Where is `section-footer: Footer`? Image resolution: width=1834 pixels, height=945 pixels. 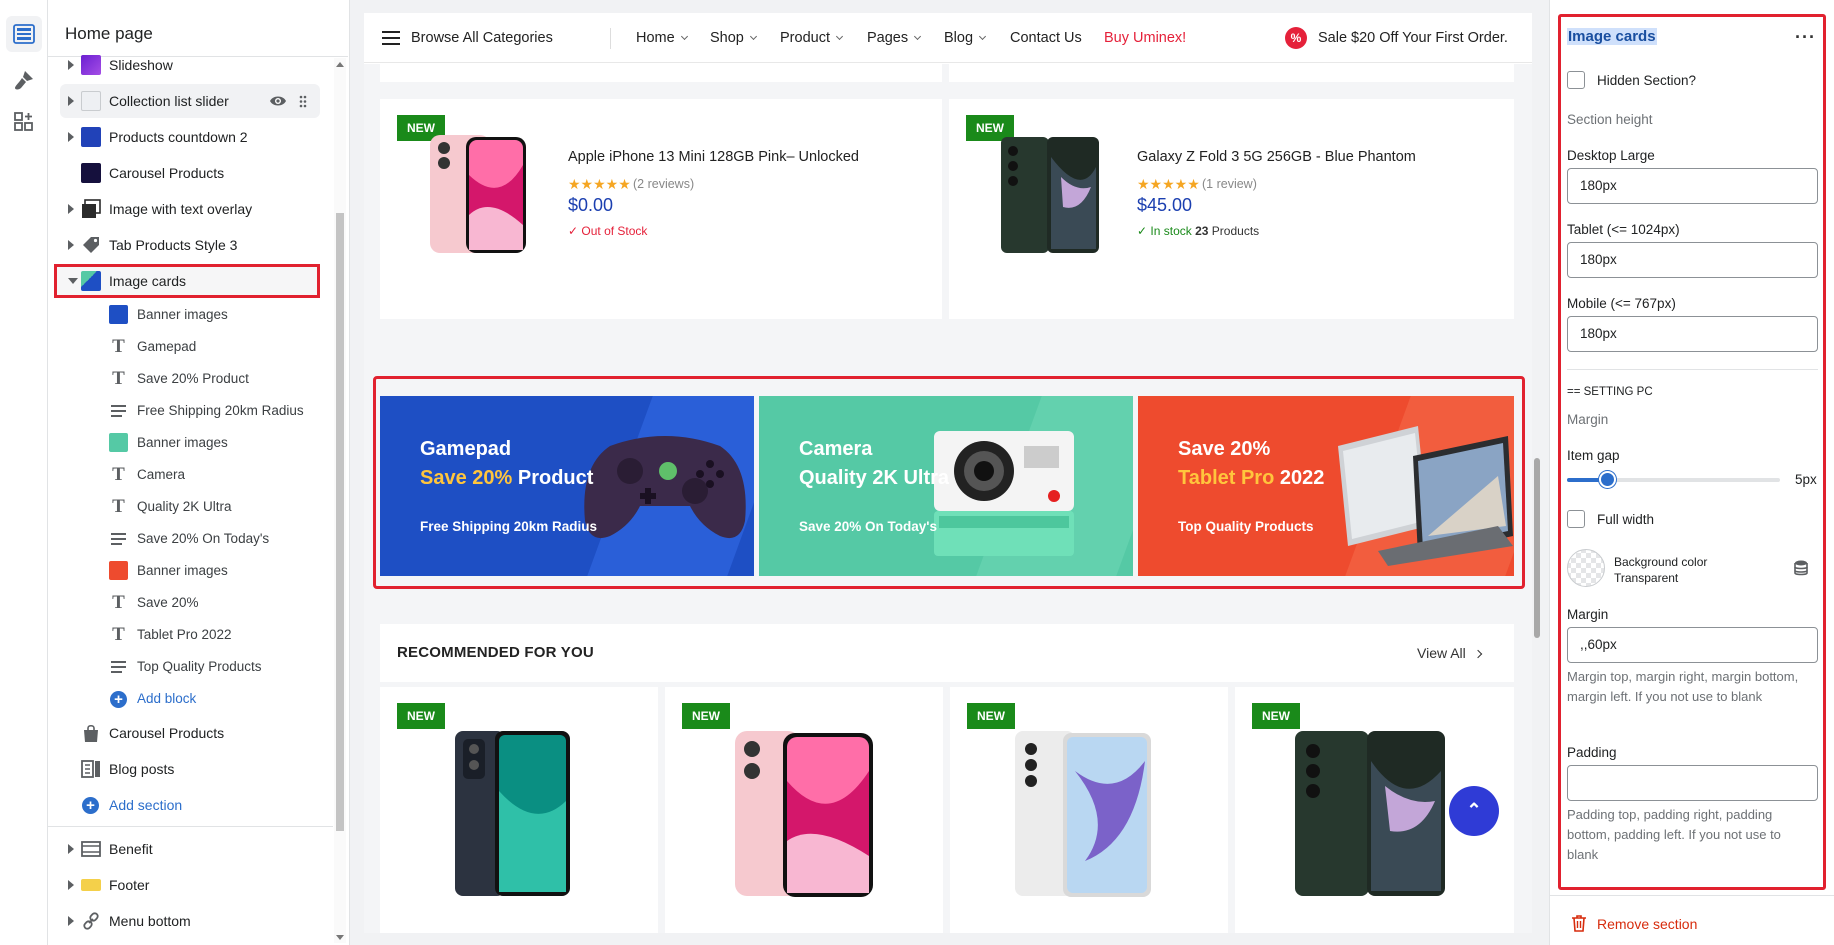
section-footer: Footer is located at coordinates (190, 885).